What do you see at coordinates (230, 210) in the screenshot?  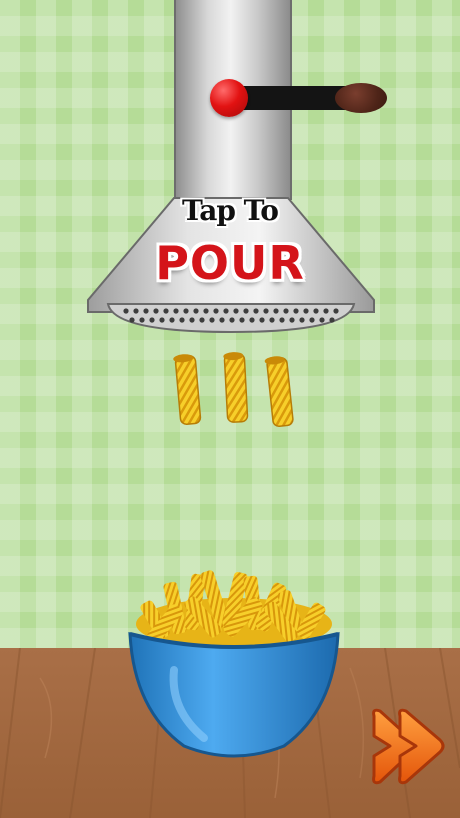 I see `tap-to-label: Tap To` at bounding box center [230, 210].